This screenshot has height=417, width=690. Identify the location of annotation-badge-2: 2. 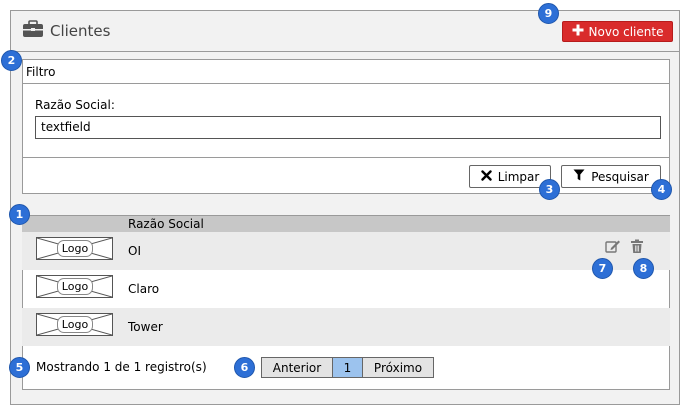
(11, 60).